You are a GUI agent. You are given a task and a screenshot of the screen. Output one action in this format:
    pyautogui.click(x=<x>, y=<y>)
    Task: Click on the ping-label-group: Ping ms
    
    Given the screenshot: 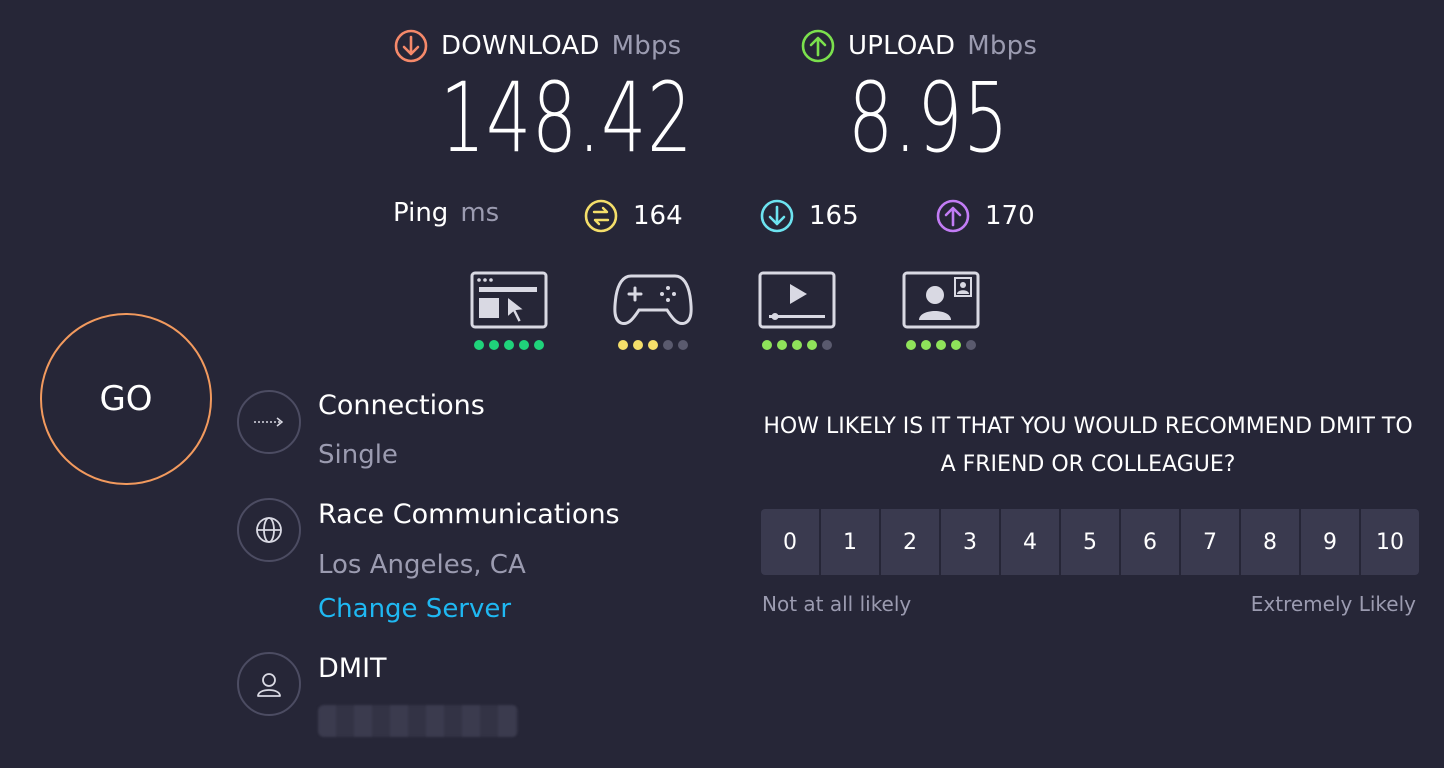 What is the action you would take?
    pyautogui.click(x=446, y=213)
    